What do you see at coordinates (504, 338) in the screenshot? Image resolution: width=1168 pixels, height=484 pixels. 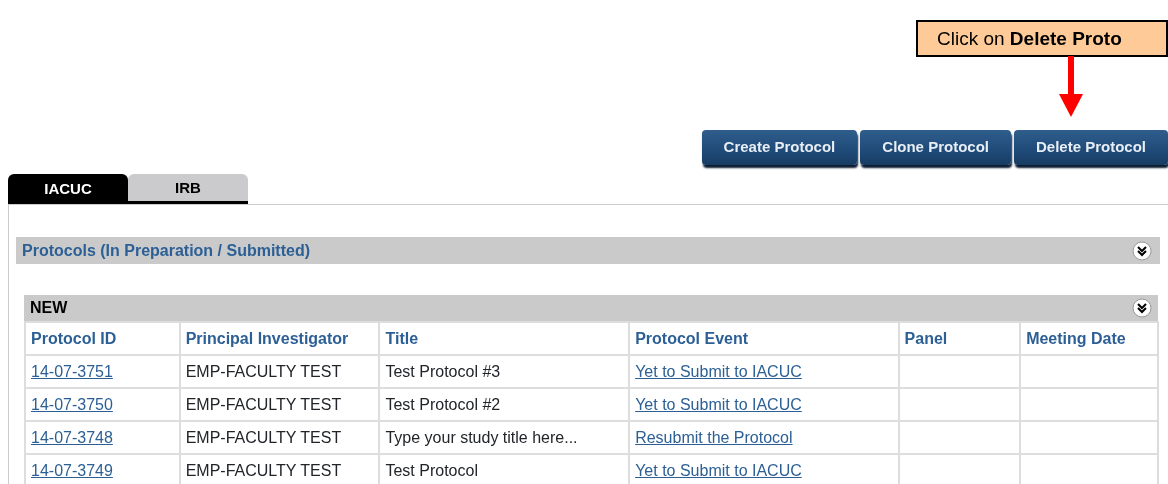 I see `column-header: Title` at bounding box center [504, 338].